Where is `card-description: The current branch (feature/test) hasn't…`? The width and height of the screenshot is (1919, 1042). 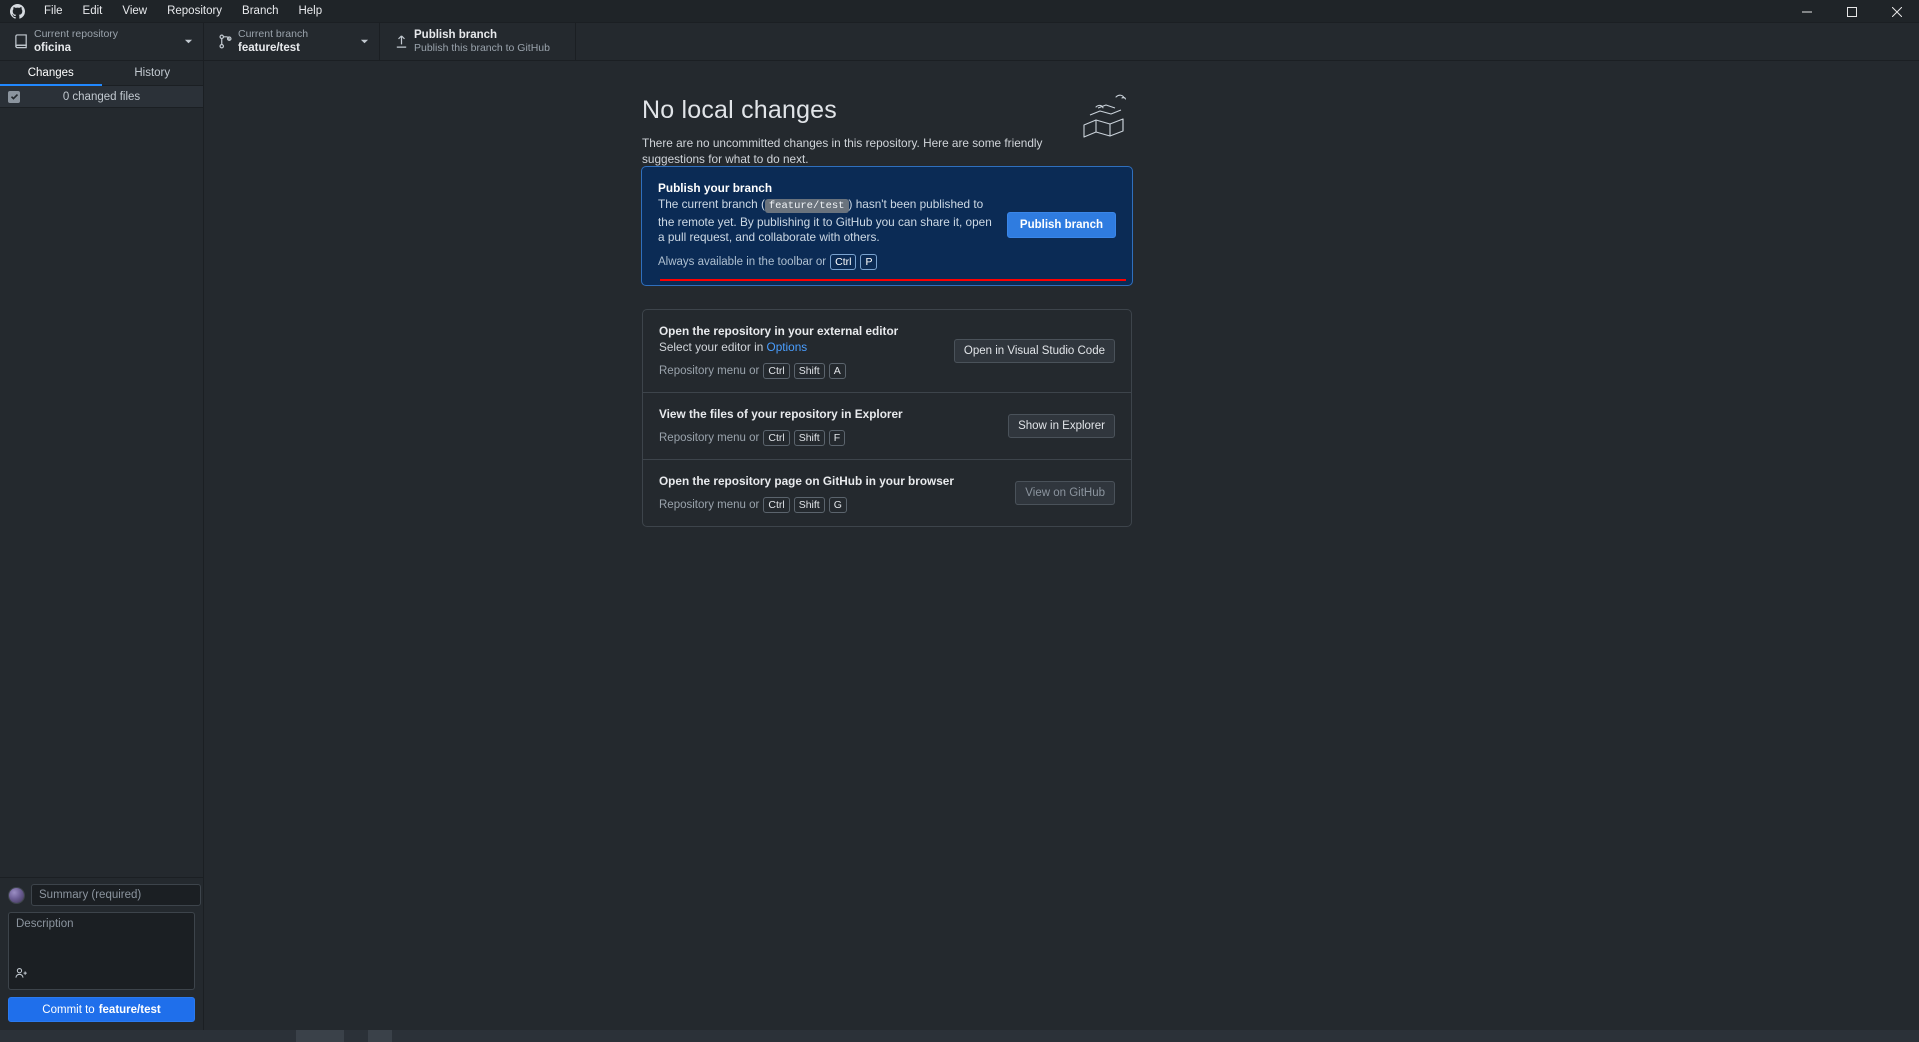 card-description: The current branch (feature/test) hasn't… is located at coordinates (826, 221).